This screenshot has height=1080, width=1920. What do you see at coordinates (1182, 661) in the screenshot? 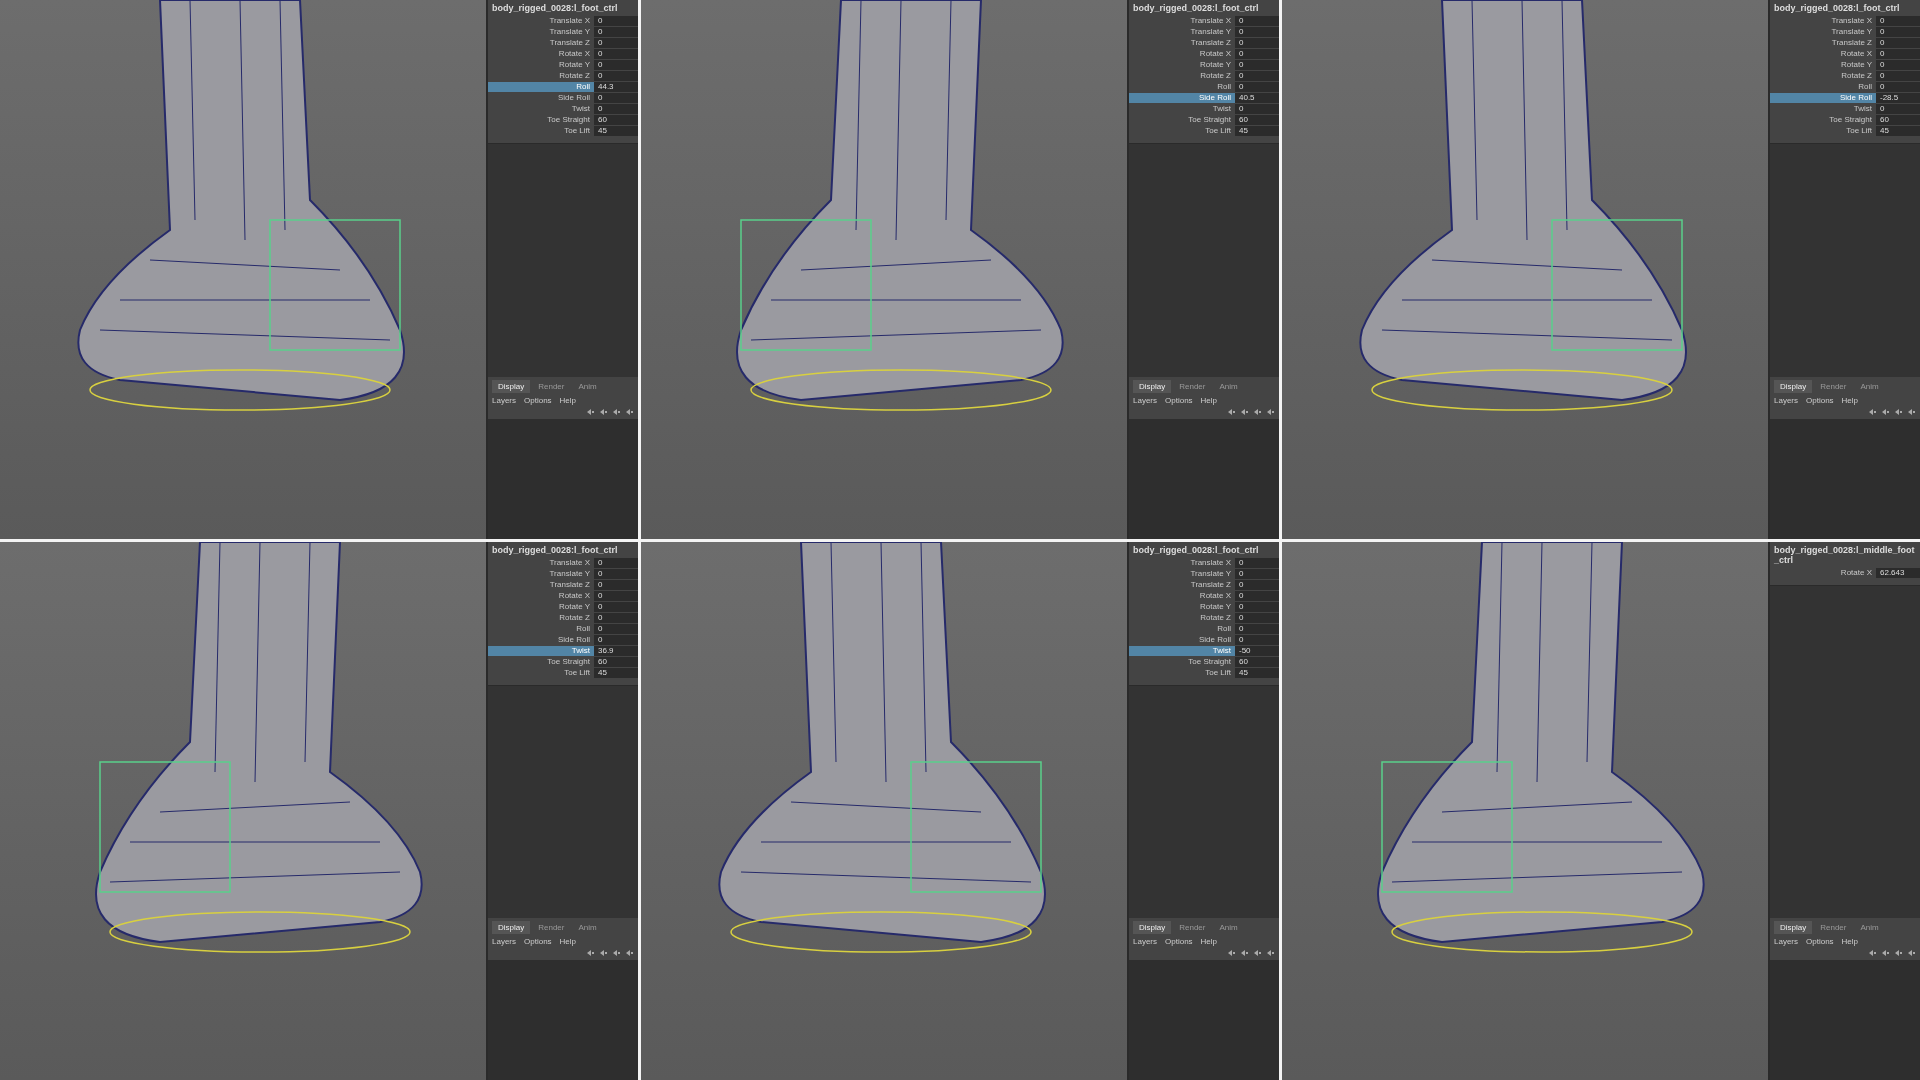
I see `channel-name: Toe Straight` at bounding box center [1182, 661].